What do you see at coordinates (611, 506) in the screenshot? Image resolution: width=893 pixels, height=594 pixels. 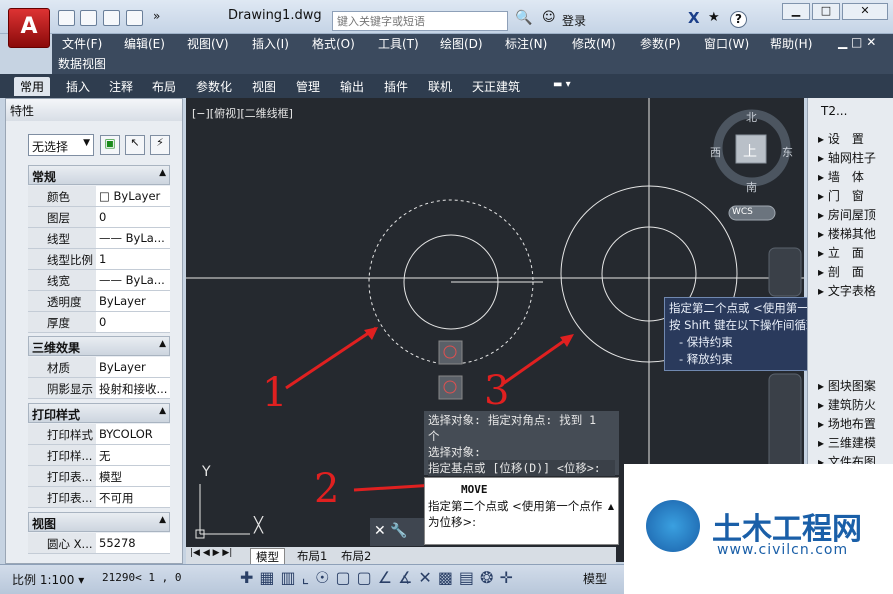 I see `scroll-up-icon: ▲` at bounding box center [611, 506].